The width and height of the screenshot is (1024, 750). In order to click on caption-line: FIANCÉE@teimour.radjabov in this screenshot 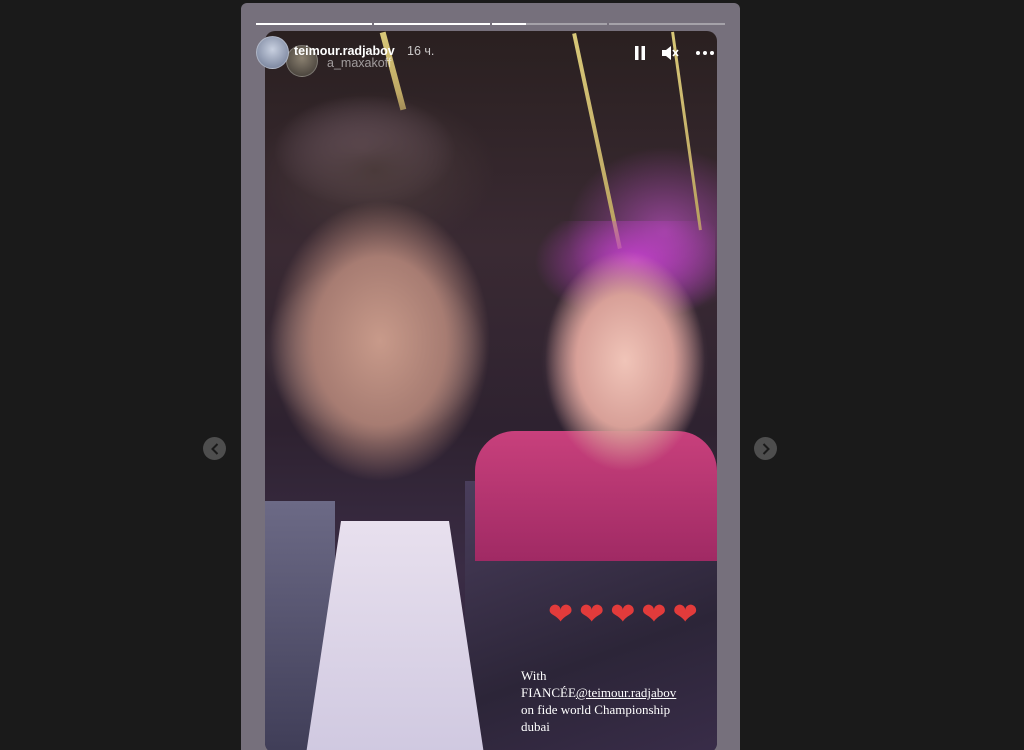, I will do `click(616, 692)`.